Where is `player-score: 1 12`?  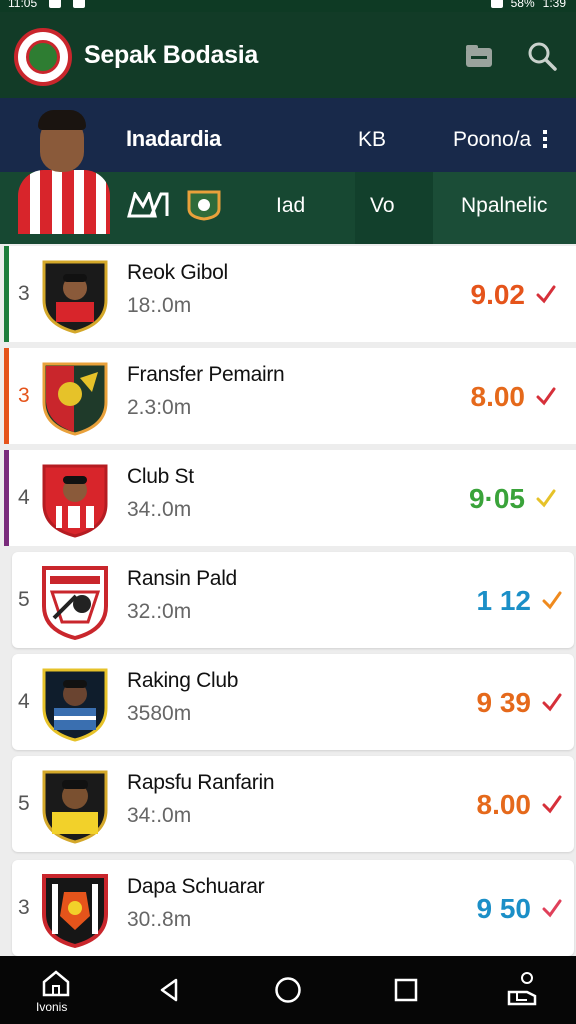 player-score: 1 12 is located at coordinates (504, 600).